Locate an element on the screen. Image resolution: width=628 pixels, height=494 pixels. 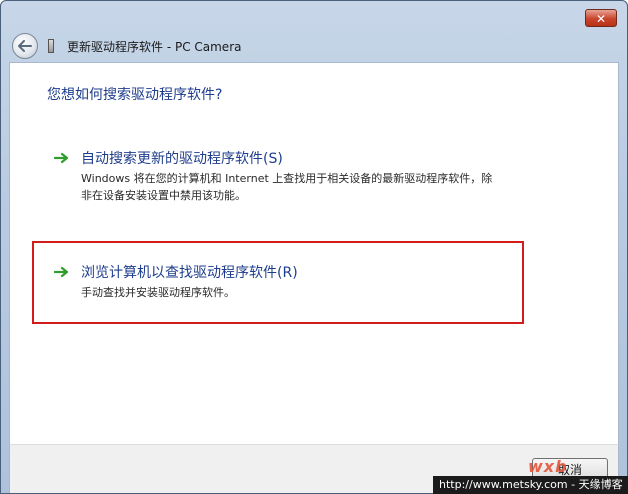
back-arrow-icon is located at coordinates (25, 46).